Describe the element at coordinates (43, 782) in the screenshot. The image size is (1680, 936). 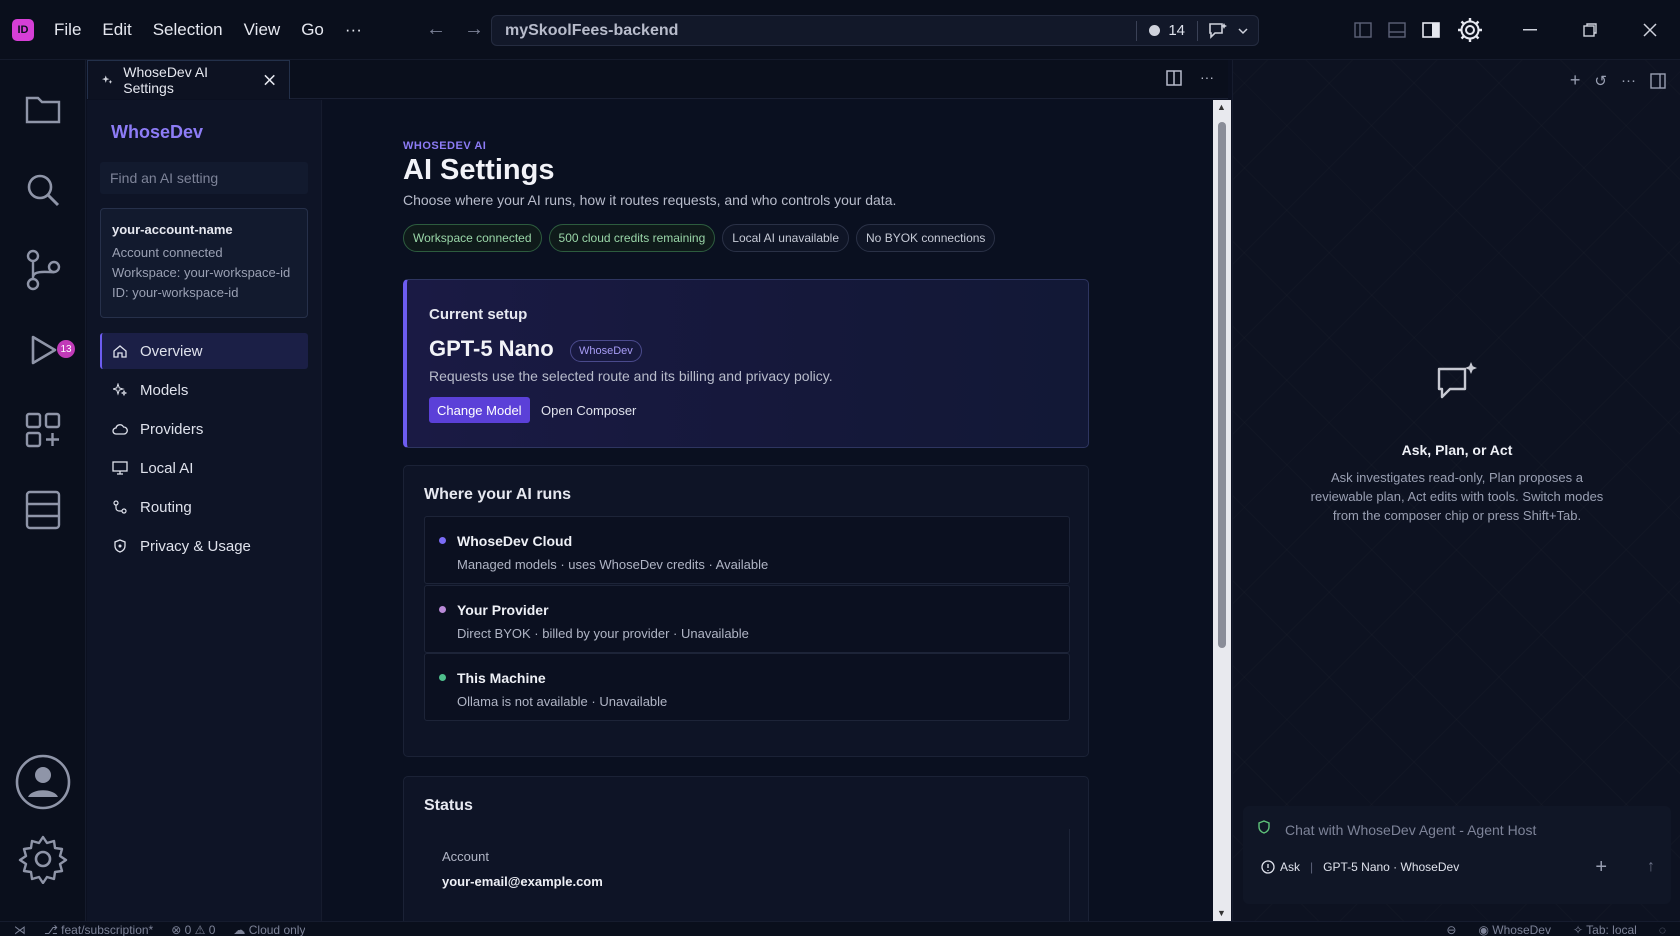
I see `account-button` at that location.